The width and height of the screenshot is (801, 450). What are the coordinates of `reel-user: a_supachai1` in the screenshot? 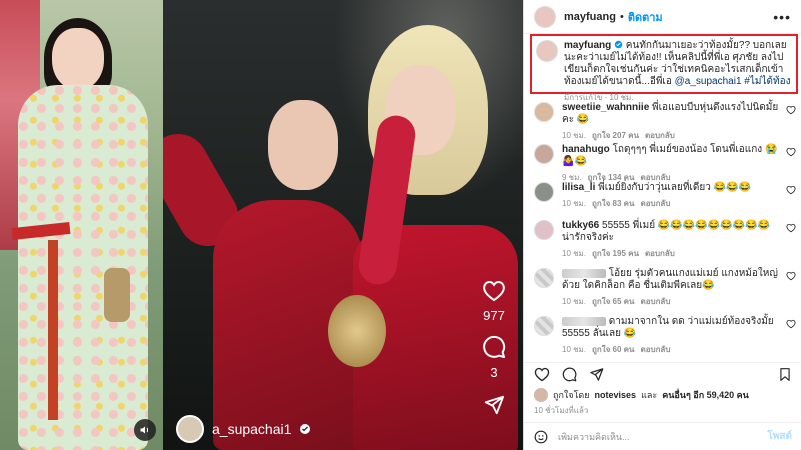 It's located at (243, 429).